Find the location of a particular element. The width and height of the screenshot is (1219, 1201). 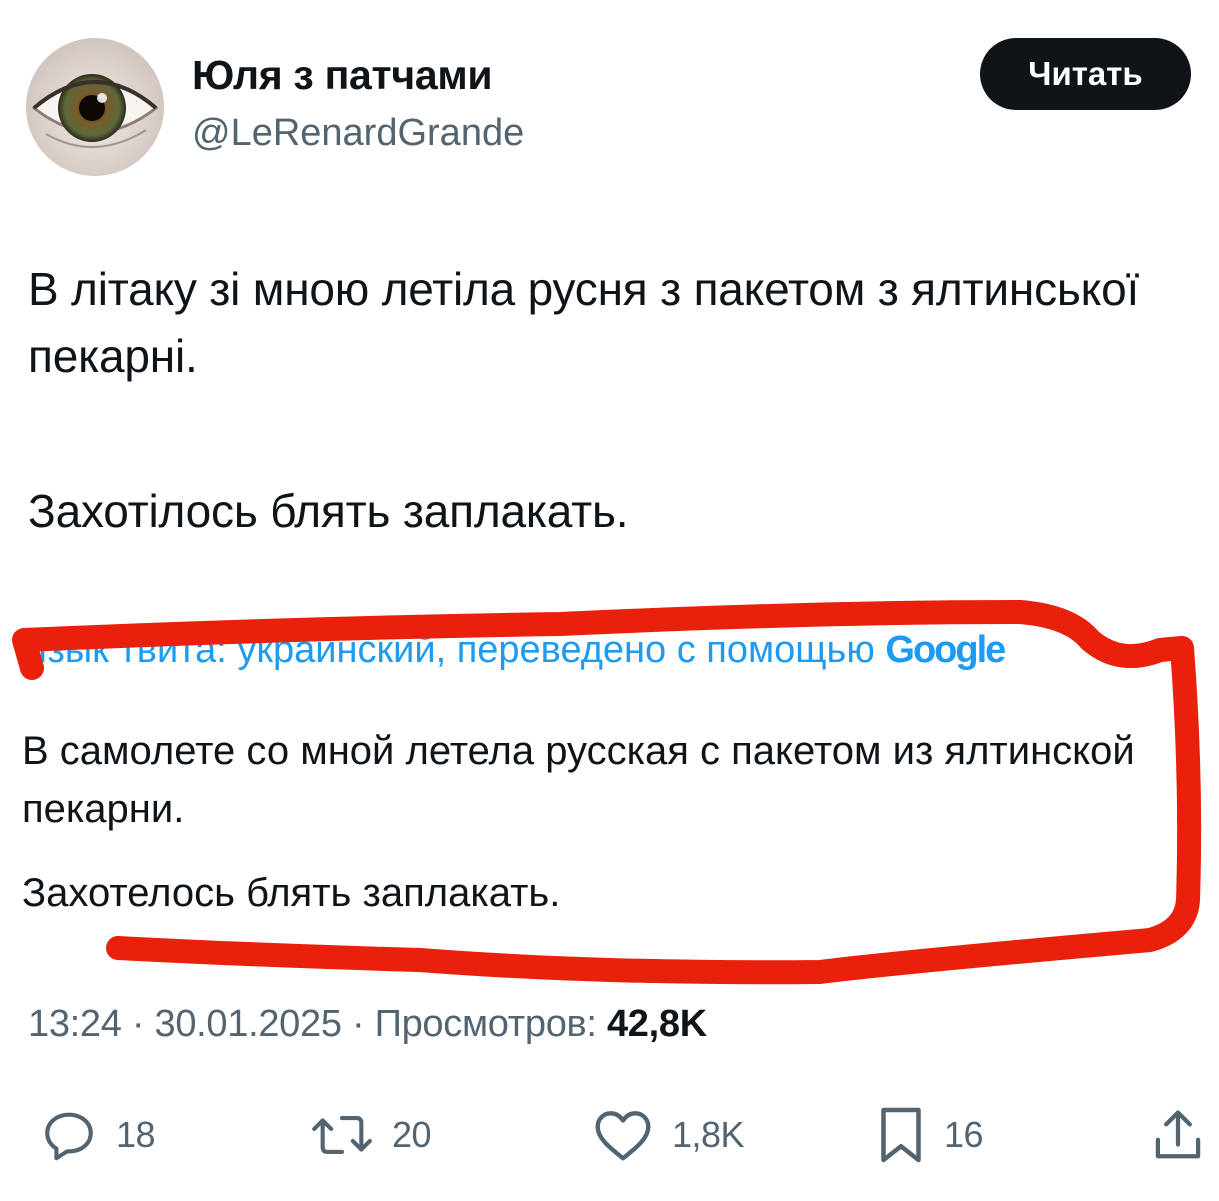

repost-count: 20 is located at coordinates (412, 1134).